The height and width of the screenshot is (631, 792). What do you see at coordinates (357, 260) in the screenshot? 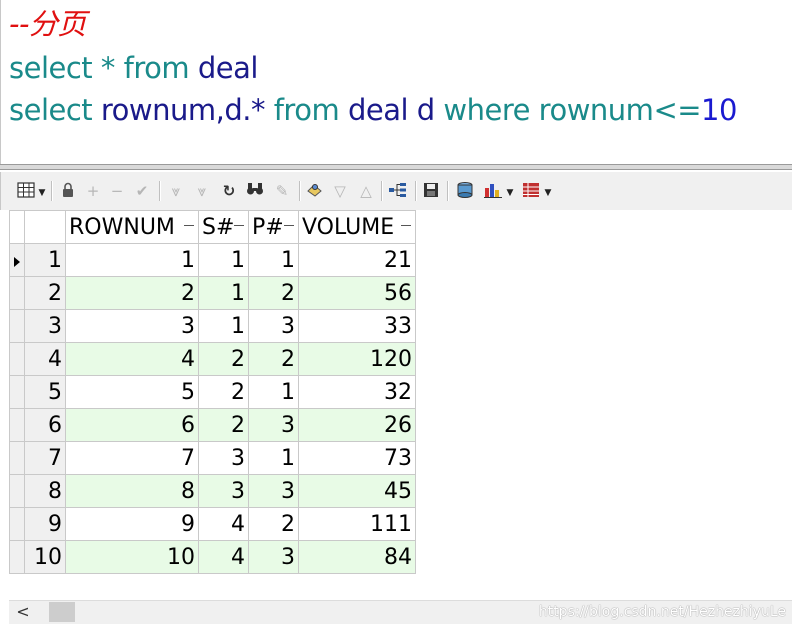
I see `cell-volume: 21` at bounding box center [357, 260].